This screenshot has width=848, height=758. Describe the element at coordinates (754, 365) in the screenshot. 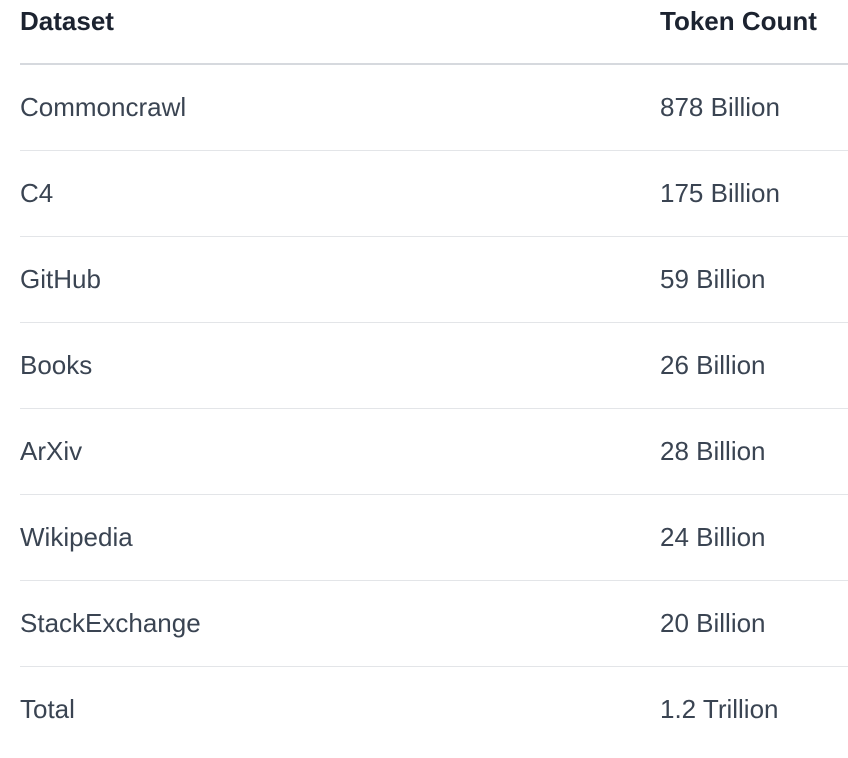

I see `cell-token-count: 26 Billion` at that location.